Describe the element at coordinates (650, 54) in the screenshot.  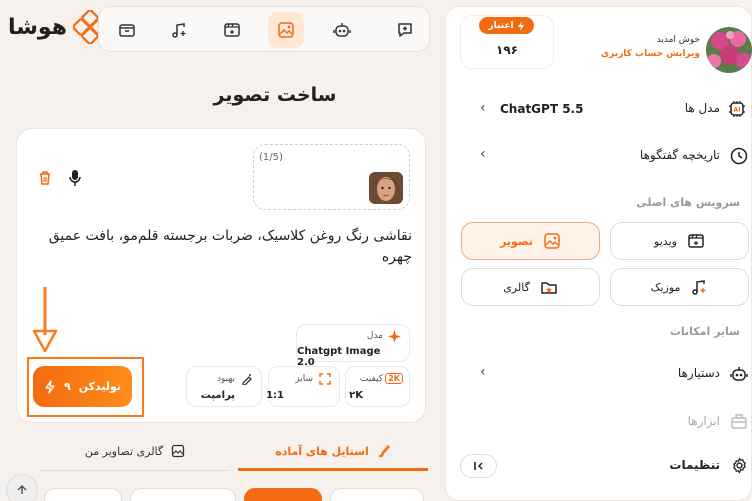
I see `edit-account-link: ویرایش حساب کاربری` at that location.